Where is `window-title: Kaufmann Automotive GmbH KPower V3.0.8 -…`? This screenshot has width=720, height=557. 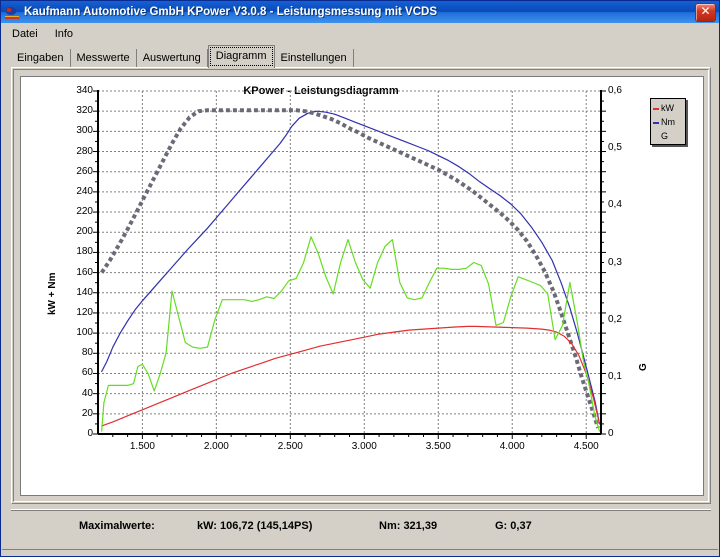 window-title: Kaufmann Automotive GmbH KPower V3.0.8 -… is located at coordinates (231, 12).